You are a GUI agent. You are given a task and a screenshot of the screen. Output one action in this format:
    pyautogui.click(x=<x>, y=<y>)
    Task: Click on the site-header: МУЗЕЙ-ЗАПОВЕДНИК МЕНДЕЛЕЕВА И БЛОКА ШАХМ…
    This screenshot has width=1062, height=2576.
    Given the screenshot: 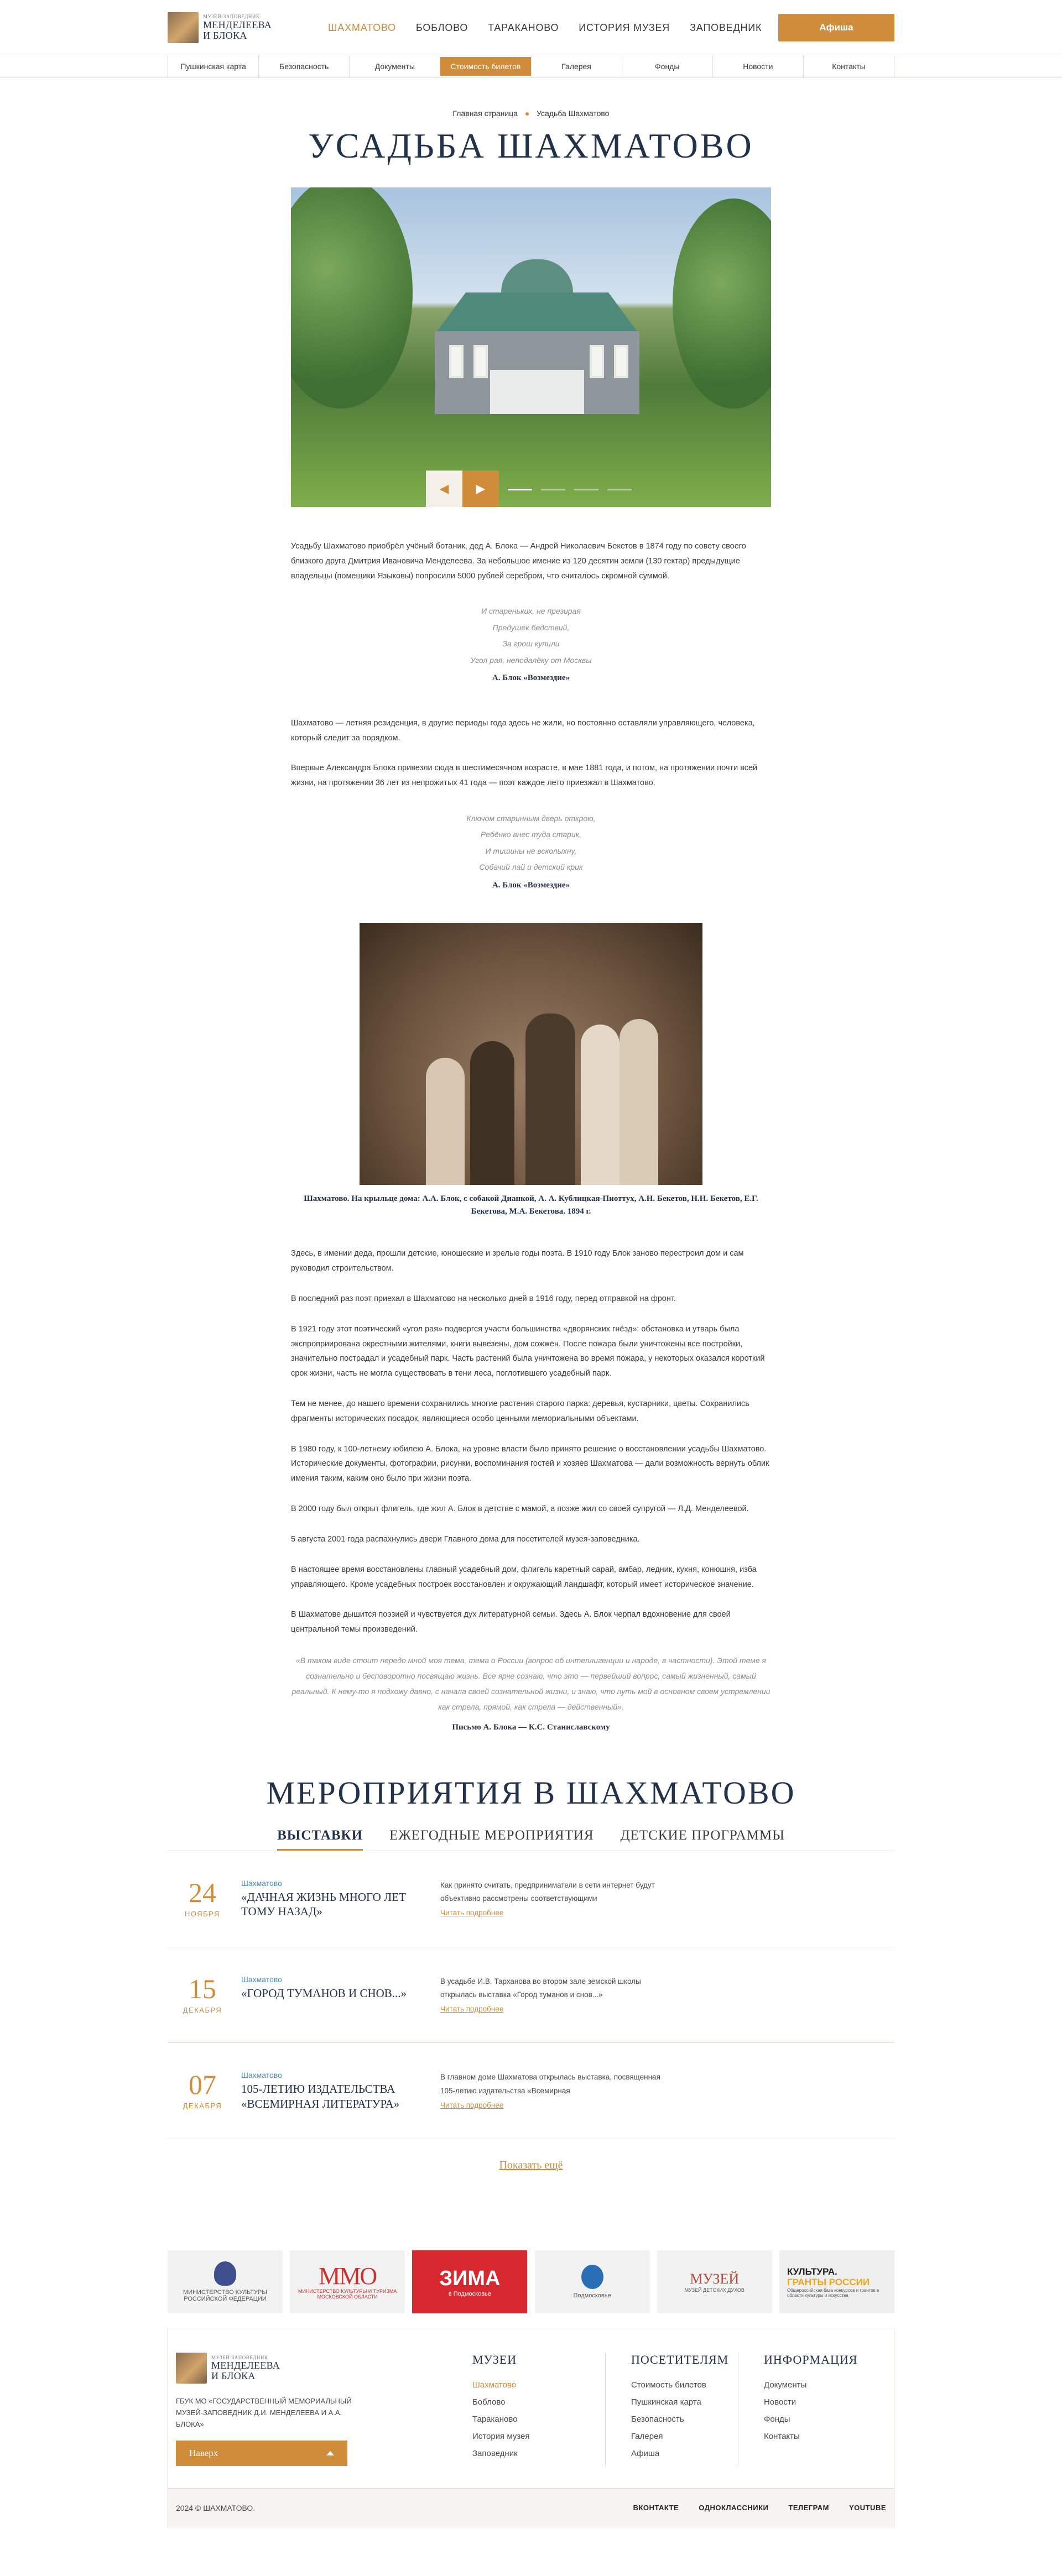 What is the action you would take?
    pyautogui.click(x=531, y=27)
    